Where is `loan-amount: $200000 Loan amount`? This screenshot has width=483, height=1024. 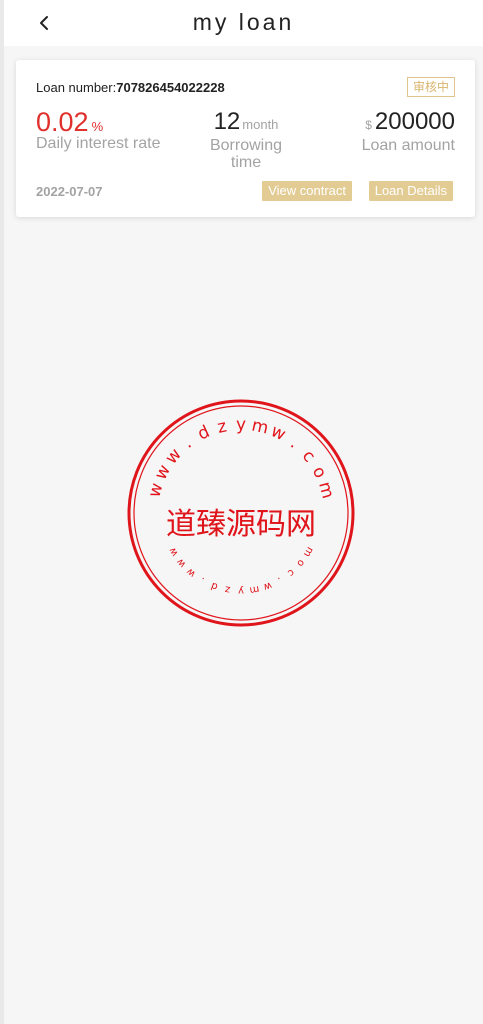 loan-amount: $200000 Loan amount is located at coordinates (408, 130).